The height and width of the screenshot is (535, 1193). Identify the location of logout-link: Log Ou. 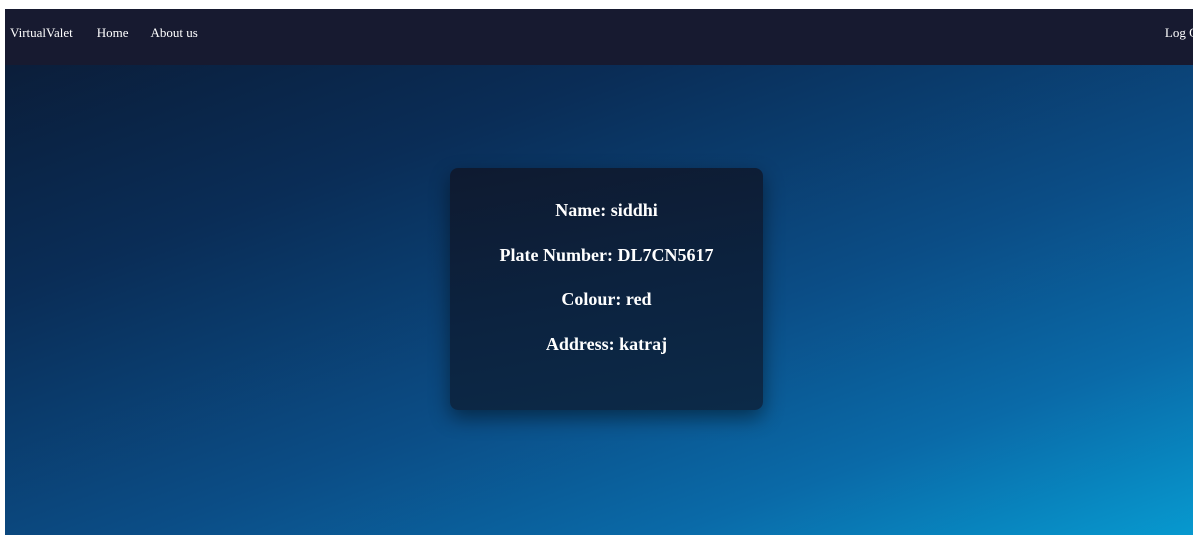
(1179, 33).